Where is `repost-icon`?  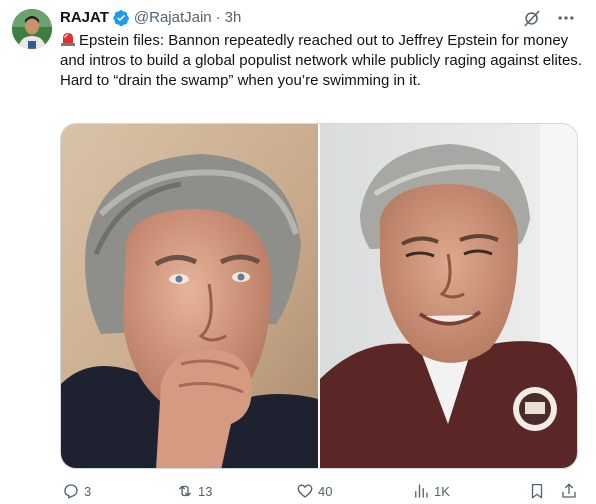 repost-icon is located at coordinates (185, 491).